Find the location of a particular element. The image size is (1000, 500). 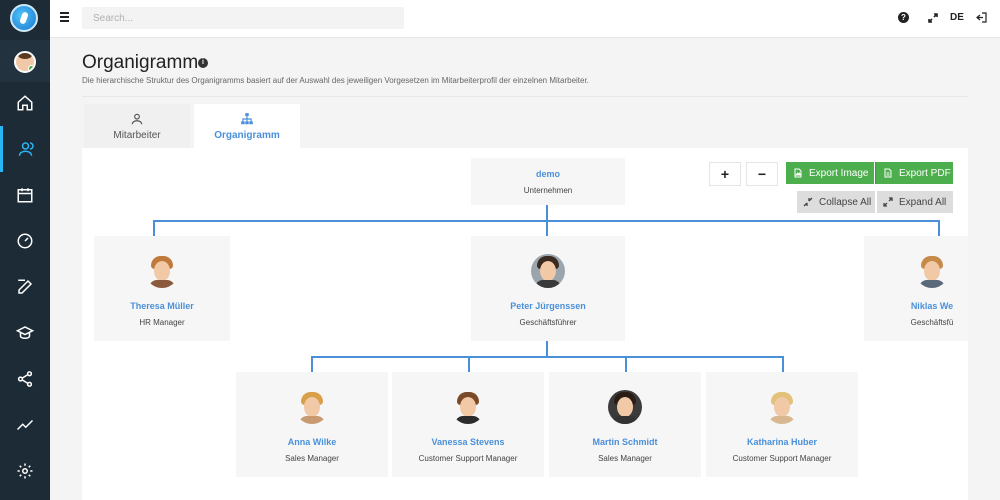

share-icon is located at coordinates (25, 379).